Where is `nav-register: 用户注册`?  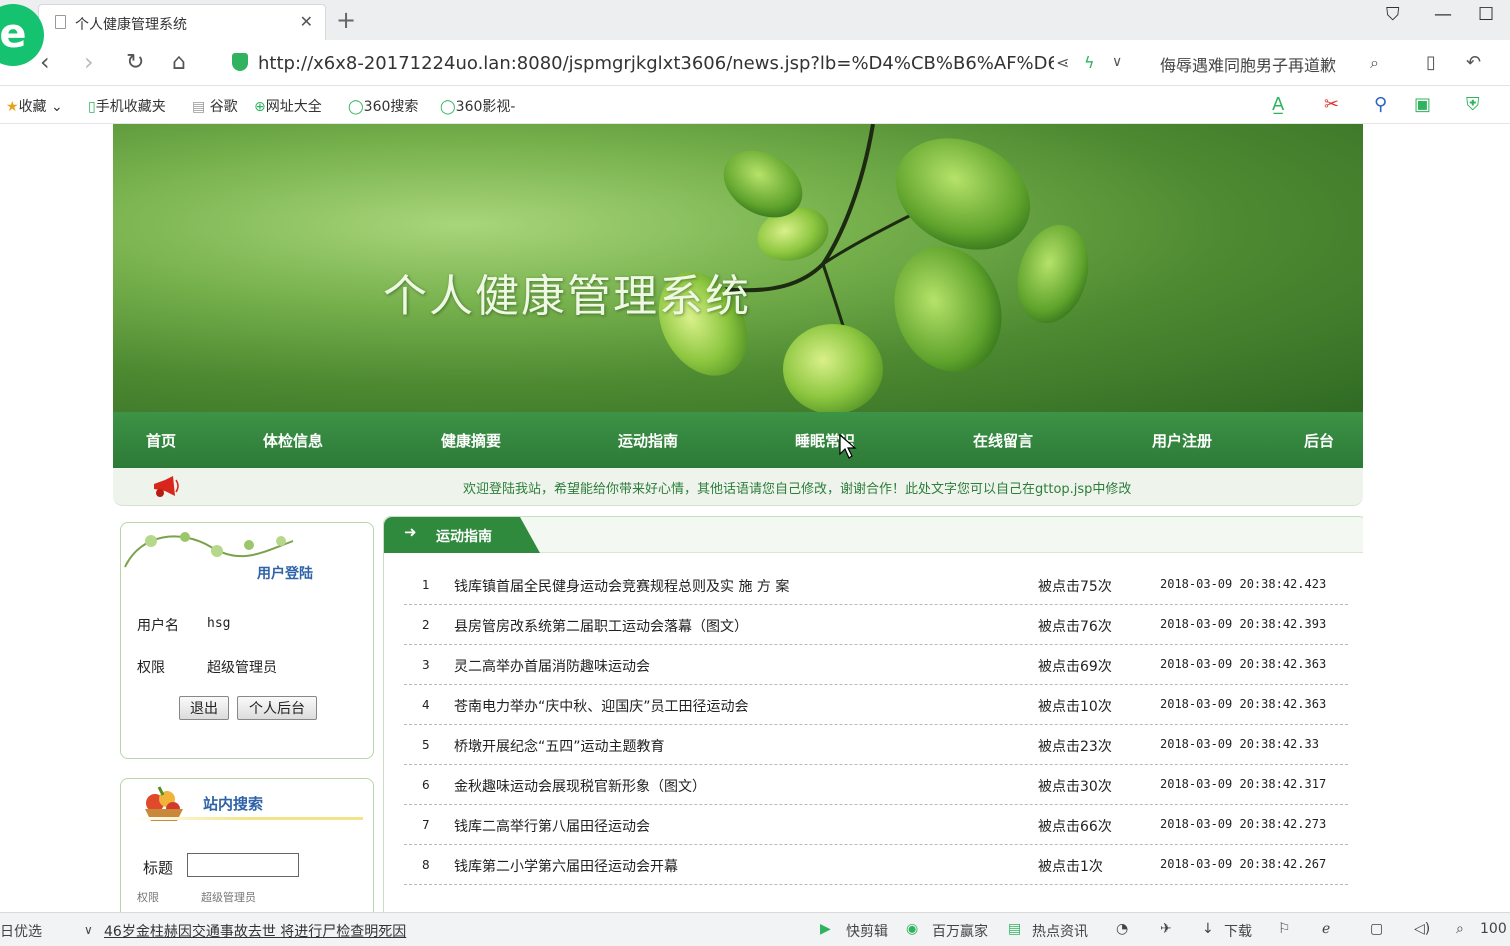 nav-register: 用户注册 is located at coordinates (1182, 440).